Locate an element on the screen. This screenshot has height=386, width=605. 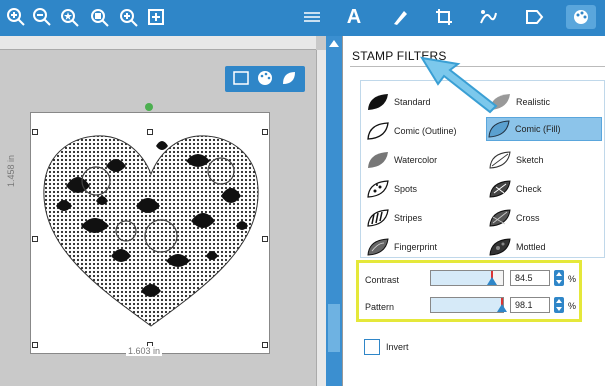
filter-fingerprint: Fingerprint is located at coordinates (401, 247).